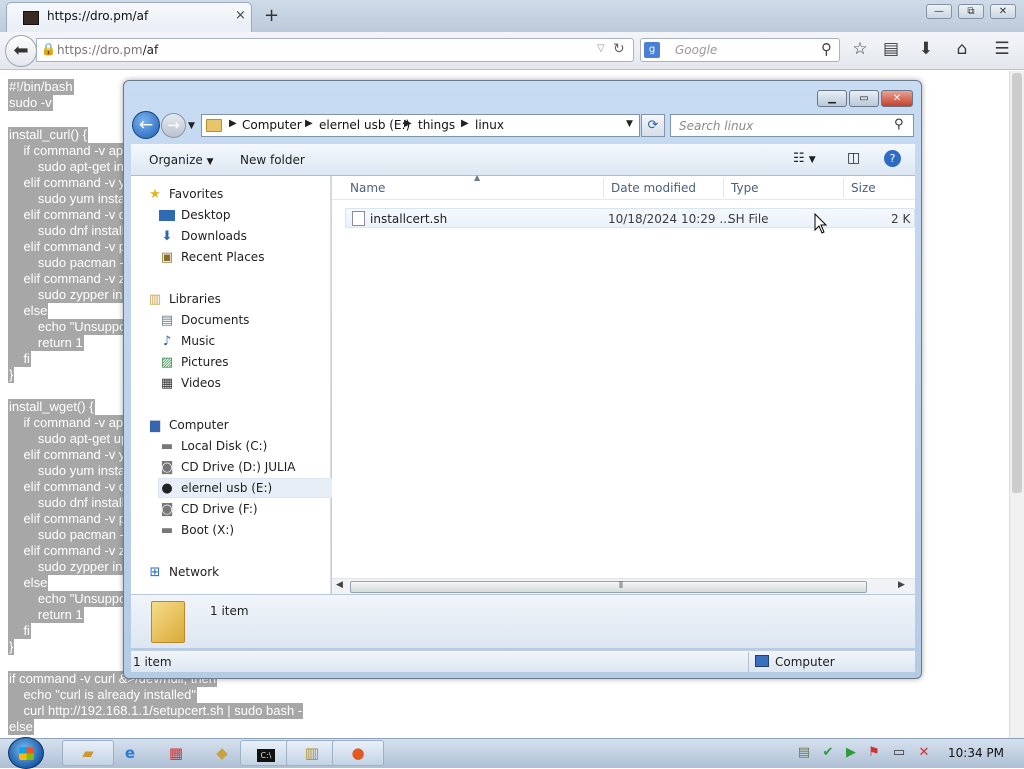  Describe the element at coordinates (367, 188) in the screenshot. I see `column-name: Name` at that location.